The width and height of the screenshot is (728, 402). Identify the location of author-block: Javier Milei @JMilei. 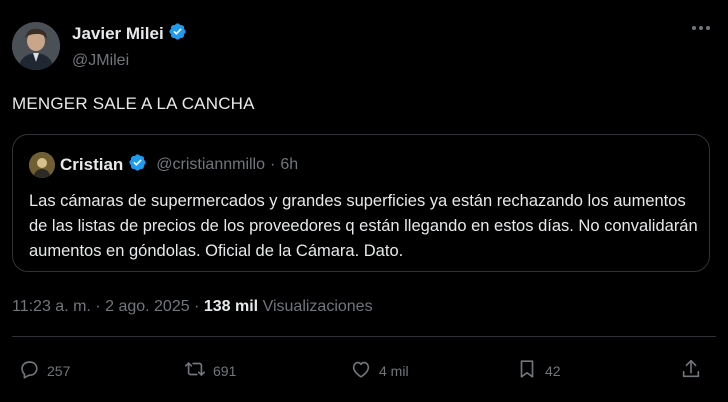
(129, 46).